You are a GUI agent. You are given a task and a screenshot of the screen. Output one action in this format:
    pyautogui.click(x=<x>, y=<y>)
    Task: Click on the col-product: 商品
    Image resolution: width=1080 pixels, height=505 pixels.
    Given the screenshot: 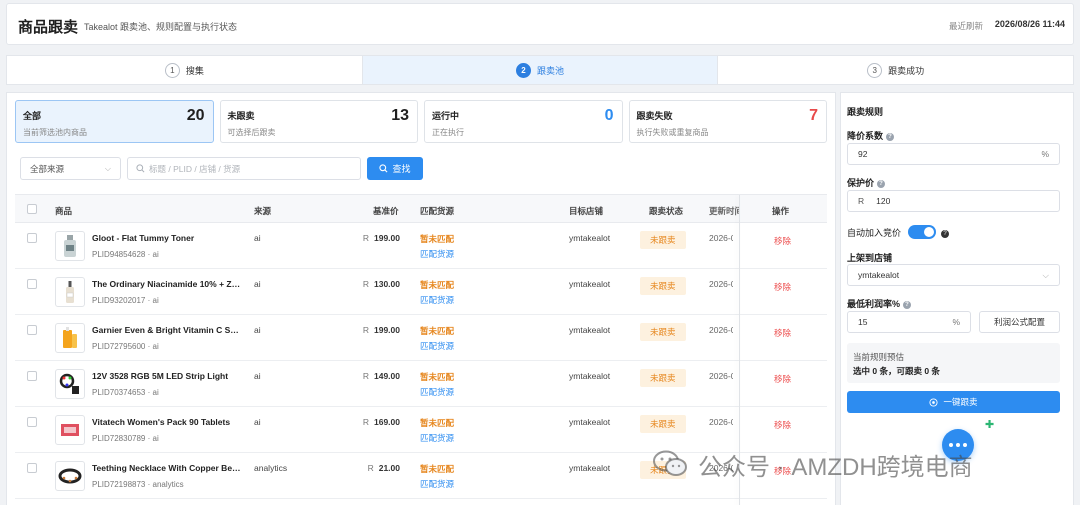 What is the action you would take?
    pyautogui.click(x=64, y=211)
    